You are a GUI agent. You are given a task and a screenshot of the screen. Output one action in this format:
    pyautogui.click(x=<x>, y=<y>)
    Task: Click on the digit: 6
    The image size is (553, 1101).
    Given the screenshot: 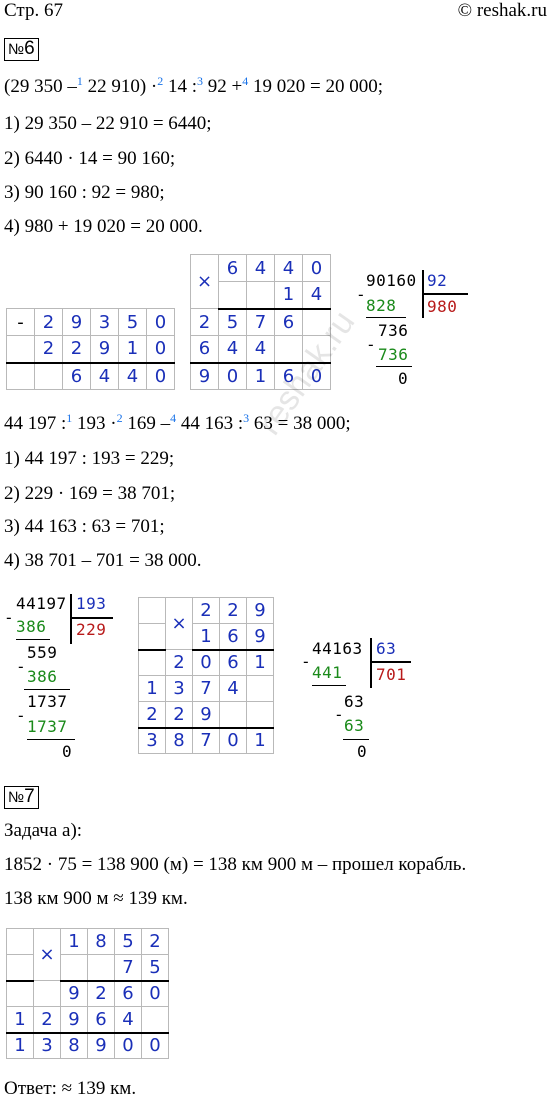 What is the action you would take?
    pyautogui.click(x=232, y=268)
    